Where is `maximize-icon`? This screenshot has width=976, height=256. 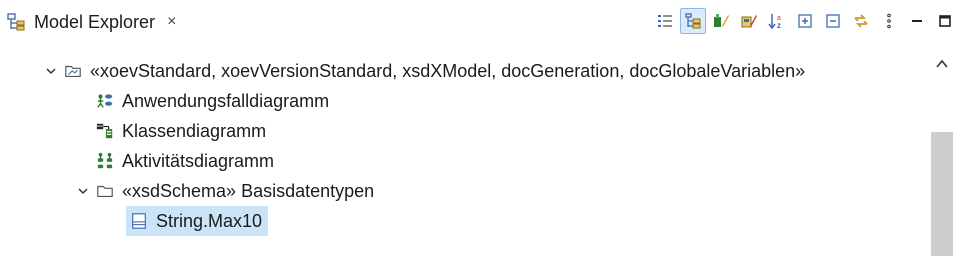
maximize-icon is located at coordinates (945, 21).